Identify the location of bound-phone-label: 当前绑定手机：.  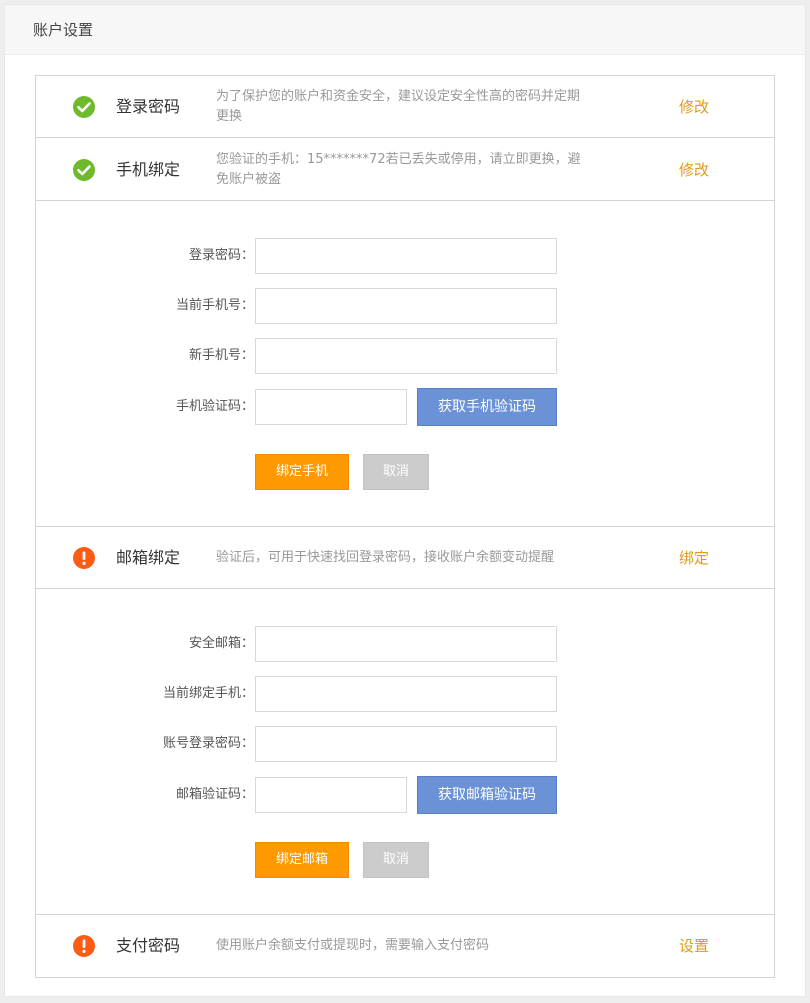
(208, 693).